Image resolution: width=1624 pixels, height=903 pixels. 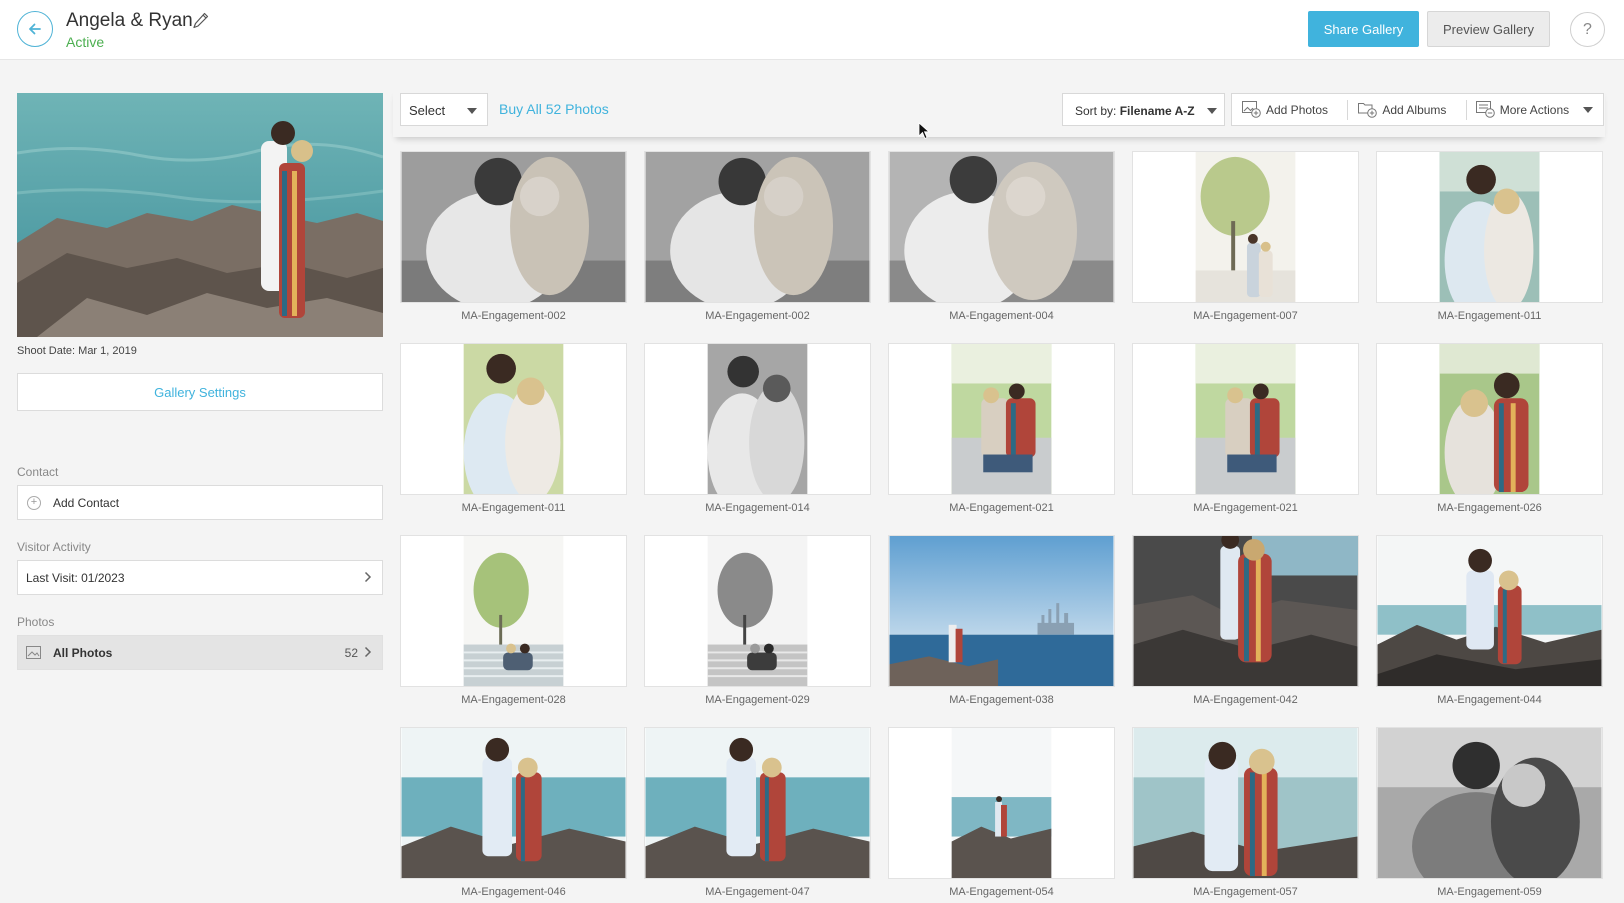 What do you see at coordinates (86, 502) in the screenshot?
I see `add-contact-label: Add Contact` at bounding box center [86, 502].